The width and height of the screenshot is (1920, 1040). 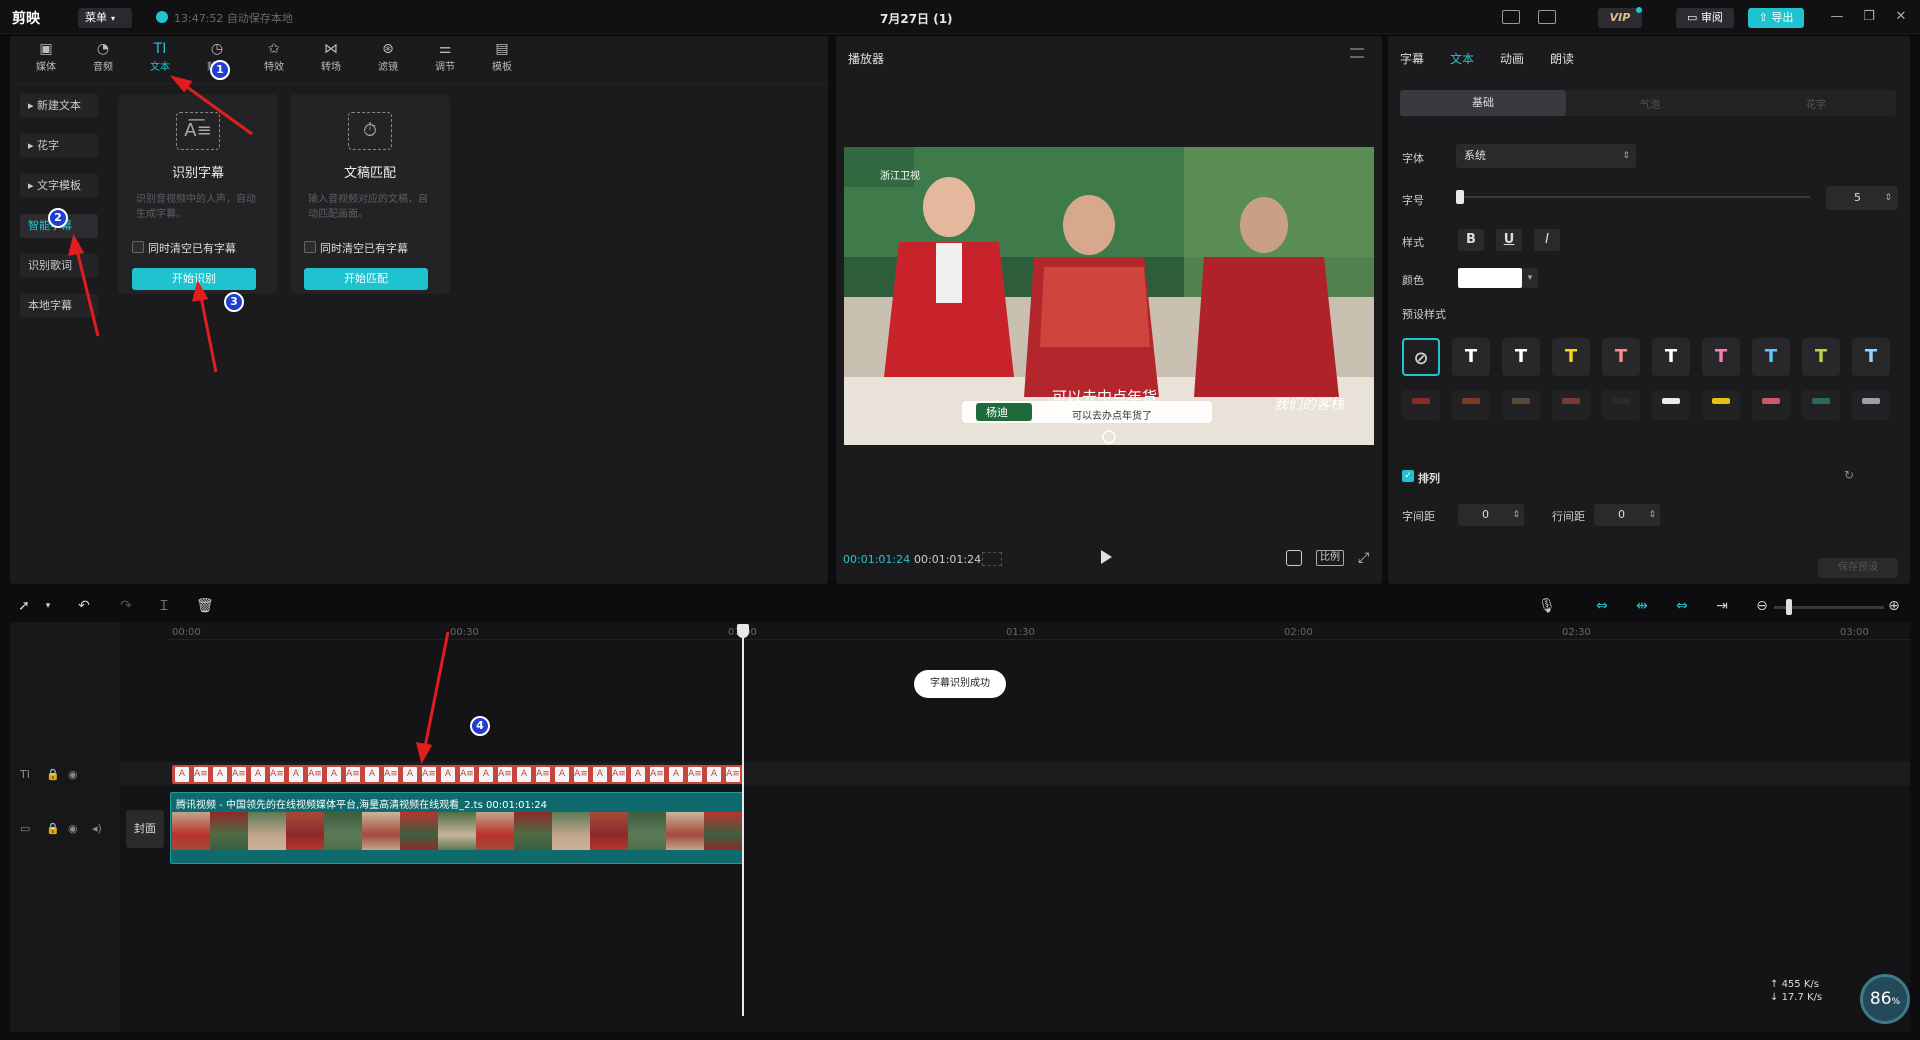 I want to click on annotation-badge: 3, so click(x=234, y=302).